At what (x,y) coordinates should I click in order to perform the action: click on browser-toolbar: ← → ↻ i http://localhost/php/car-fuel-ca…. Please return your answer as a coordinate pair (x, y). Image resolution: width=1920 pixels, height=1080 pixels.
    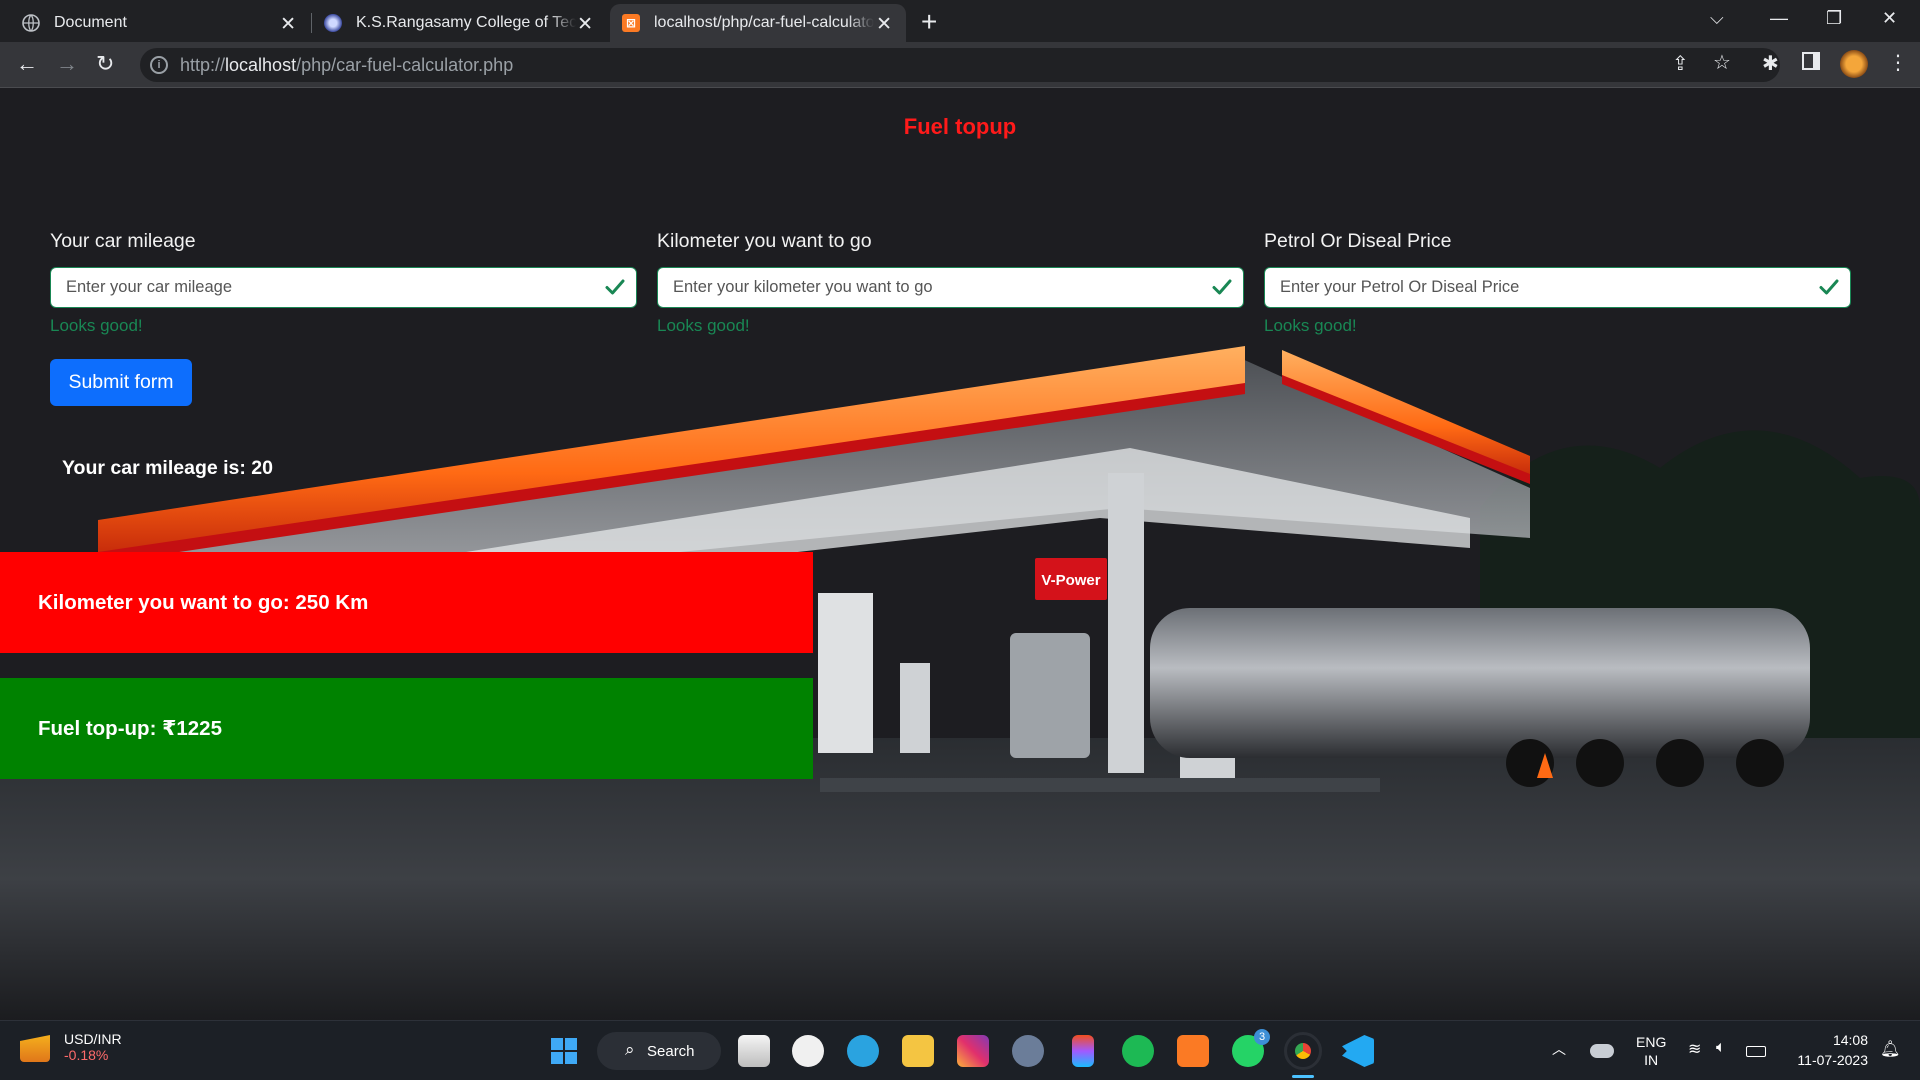
    Looking at the image, I should click on (960, 65).